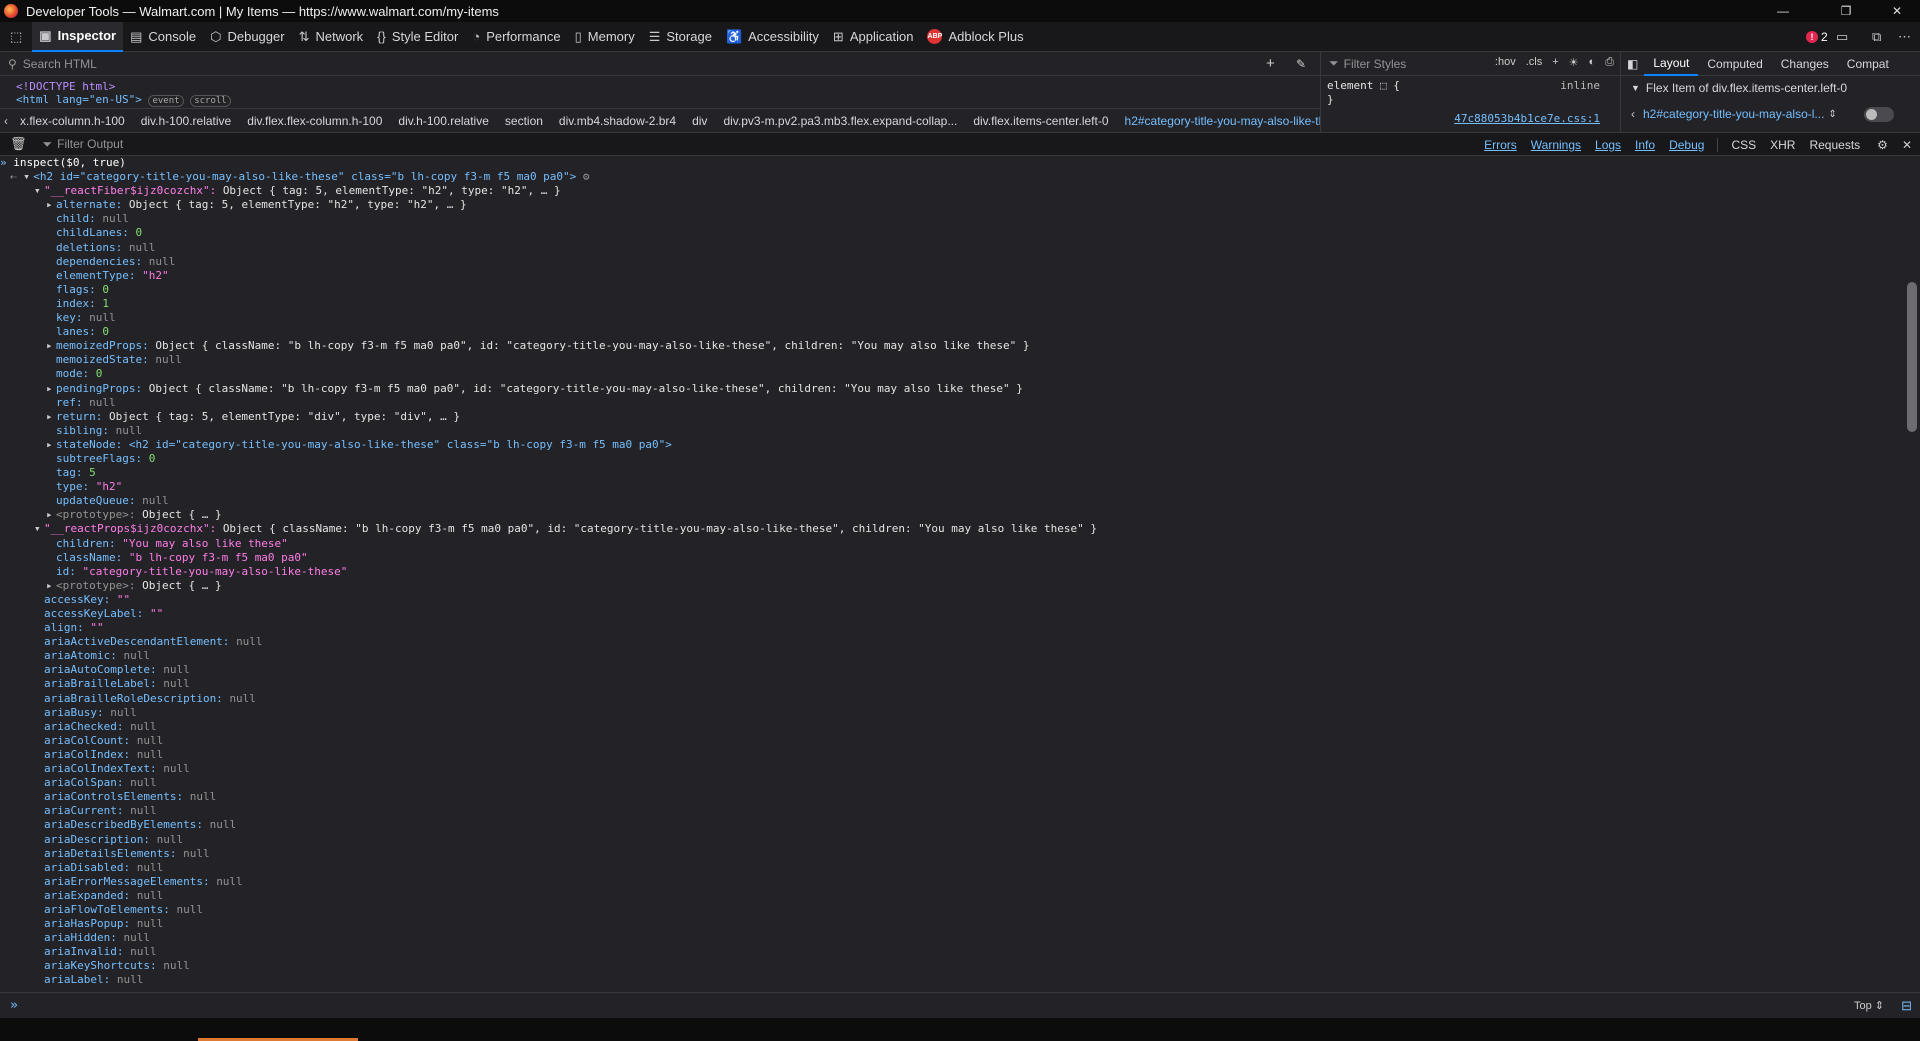  What do you see at coordinates (1375, 64) in the screenshot?
I see `filter-styles-input: Filter Styles` at bounding box center [1375, 64].